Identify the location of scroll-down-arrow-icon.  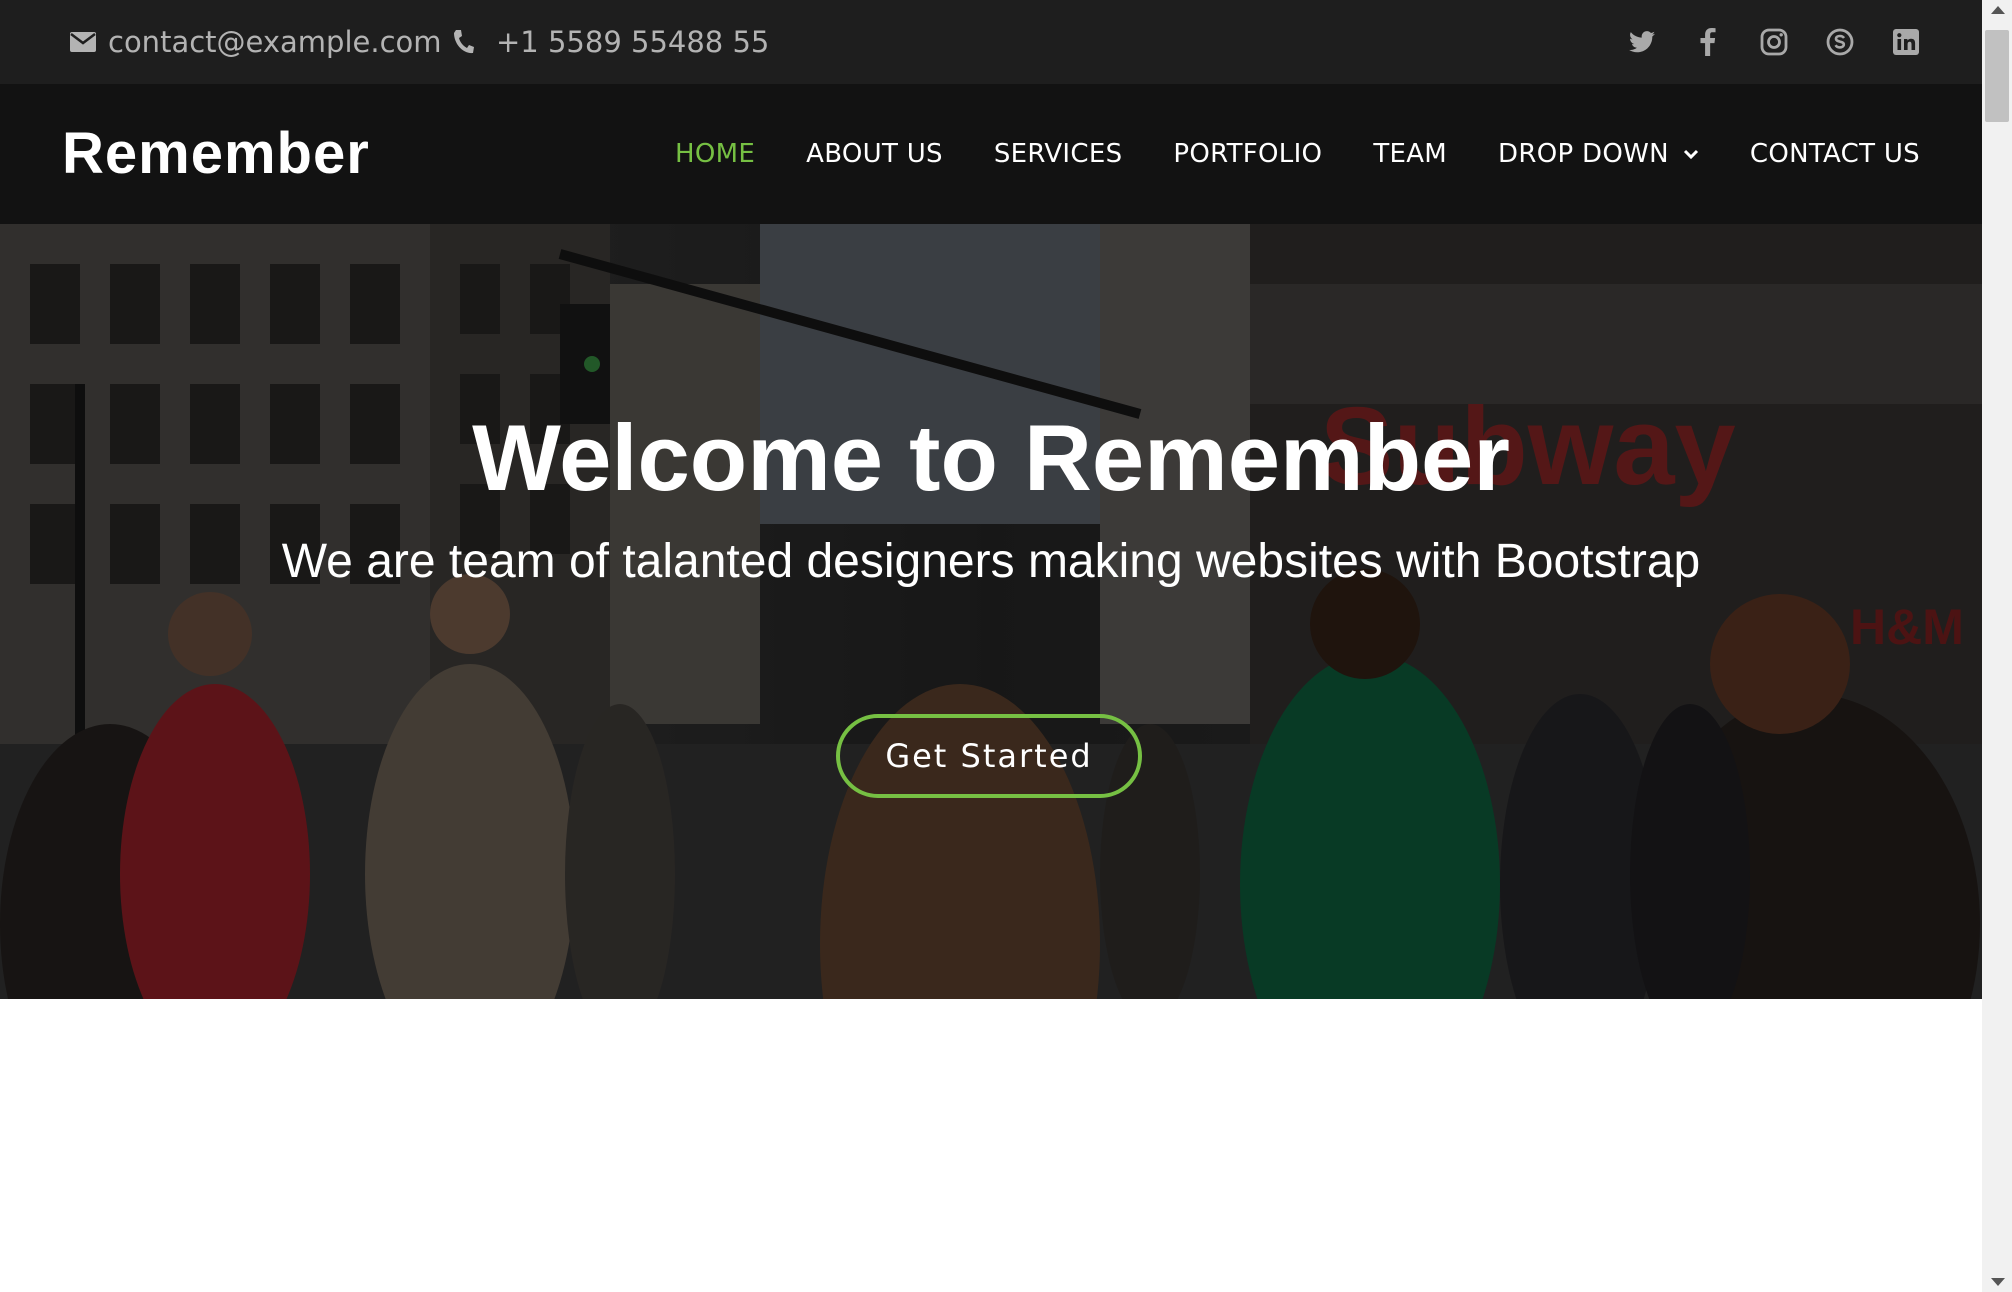
(1998, 1282).